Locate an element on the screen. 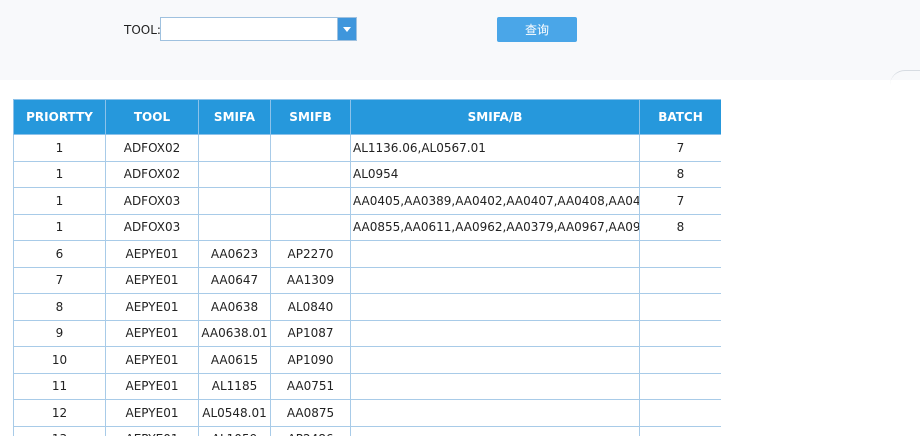  cell-priority: 6 is located at coordinates (59, 254).